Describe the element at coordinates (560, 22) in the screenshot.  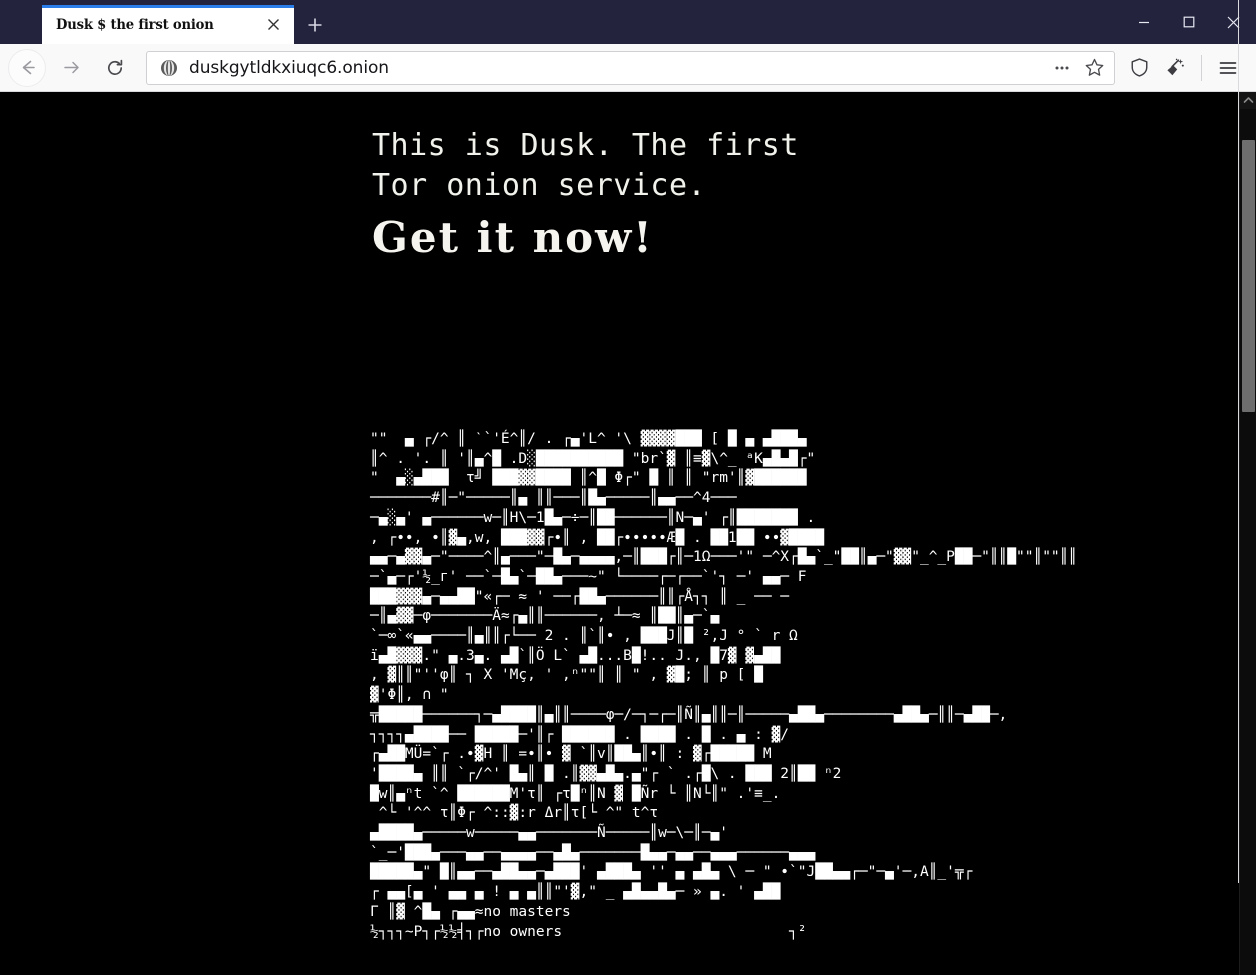
I see `tab-strip: Dusk $ the first onion` at that location.